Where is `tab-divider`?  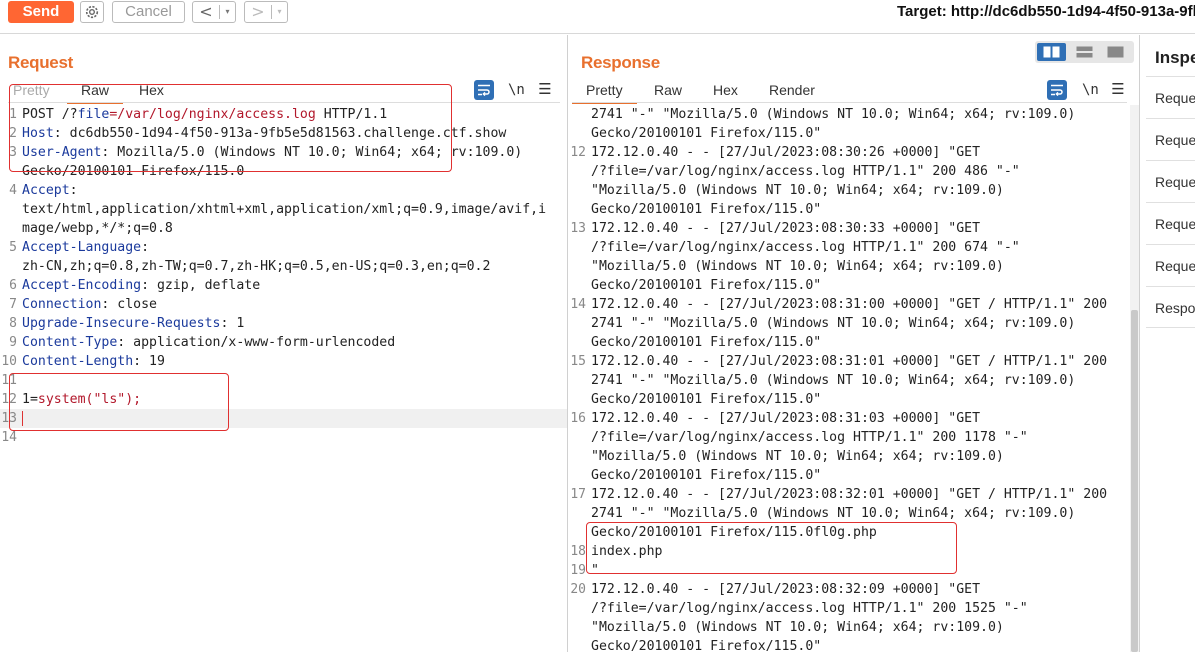 tab-divider is located at coordinates (284, 102).